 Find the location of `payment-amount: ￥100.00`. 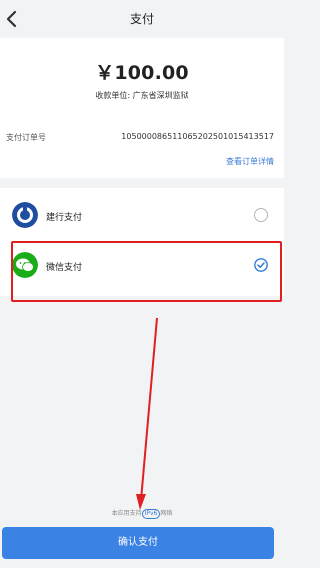

payment-amount: ￥100.00 is located at coordinates (142, 73).